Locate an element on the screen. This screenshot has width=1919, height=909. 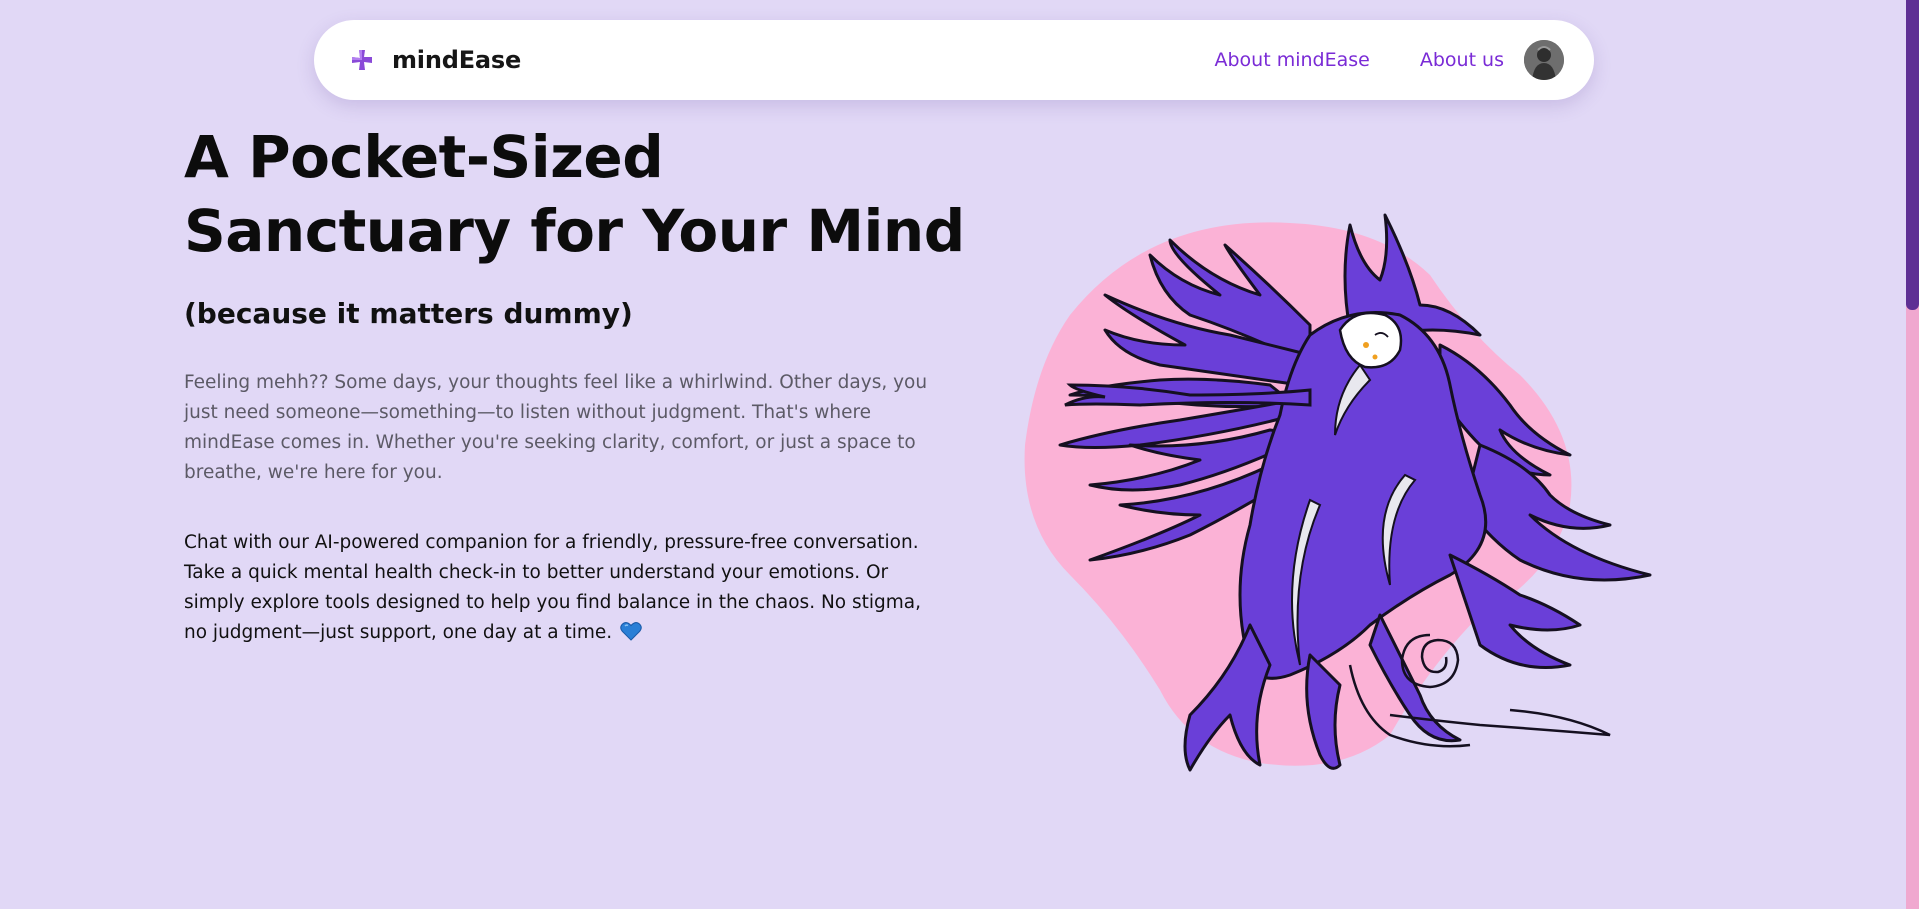
user-avatar is located at coordinates (1544, 60).